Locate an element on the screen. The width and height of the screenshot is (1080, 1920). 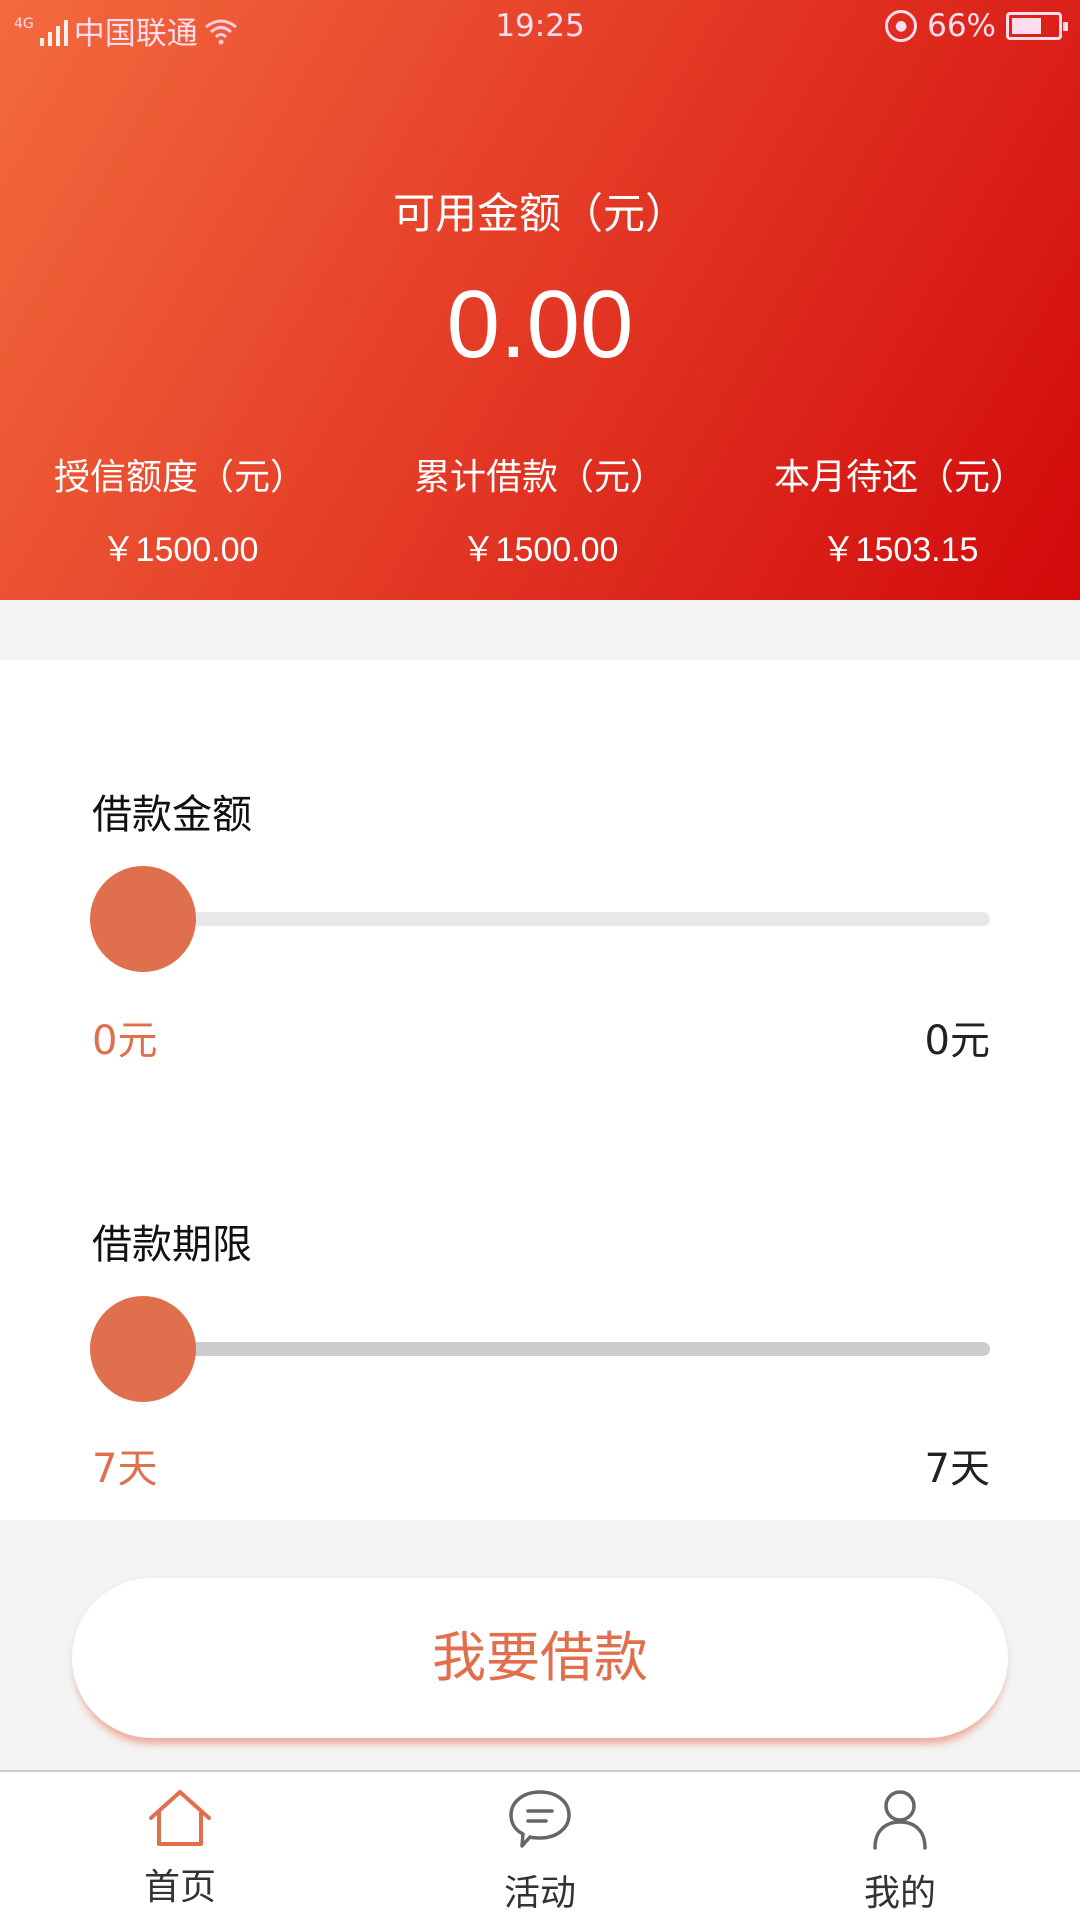
bottom-tab-bar: 首页 活动 我的 is located at coordinates (540, 1845).